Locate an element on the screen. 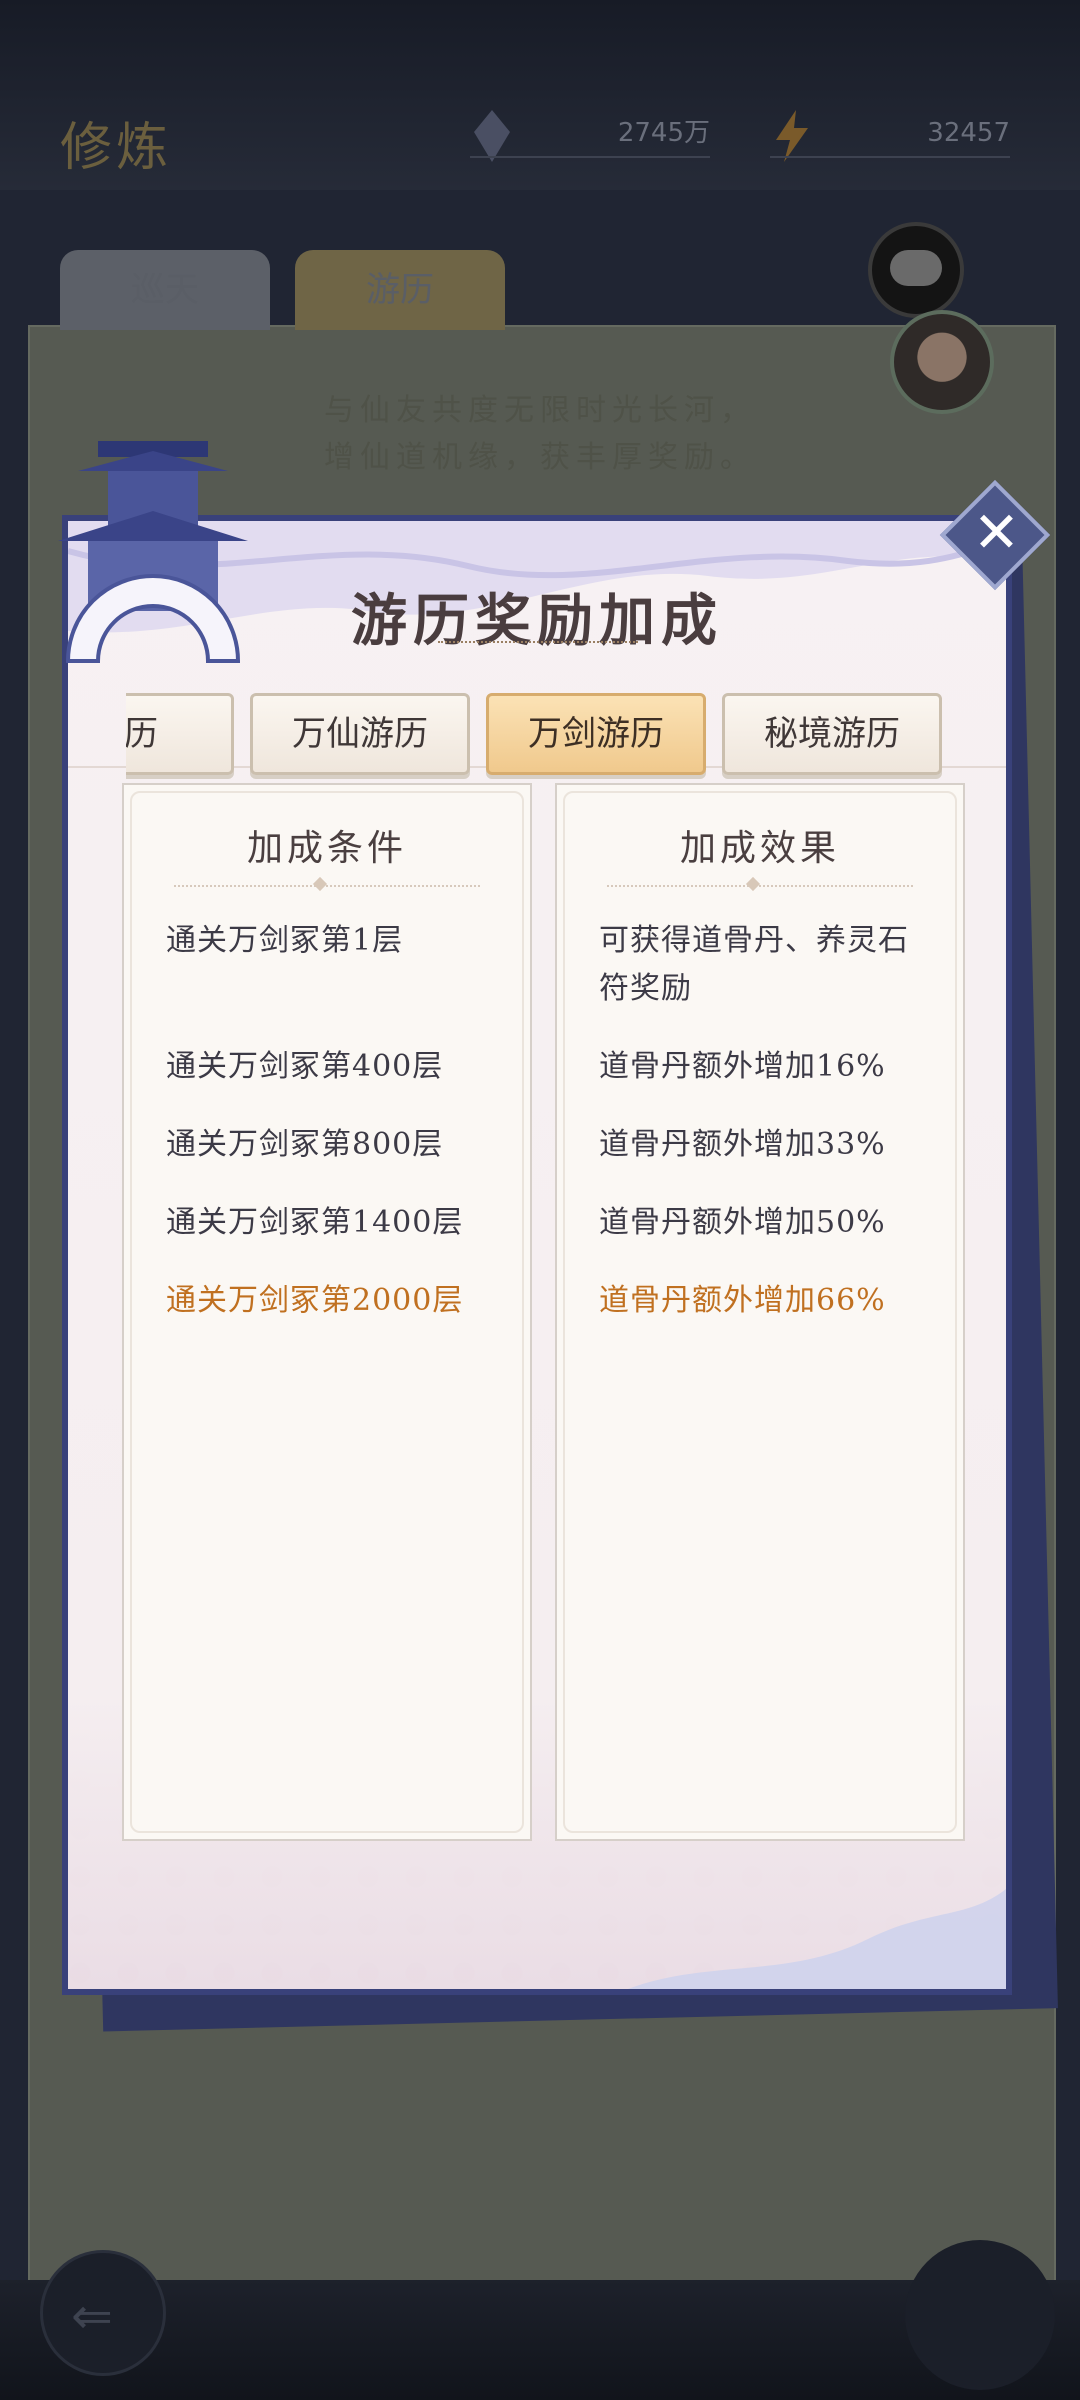  screen-title: 修炼 is located at coordinates (116, 148).